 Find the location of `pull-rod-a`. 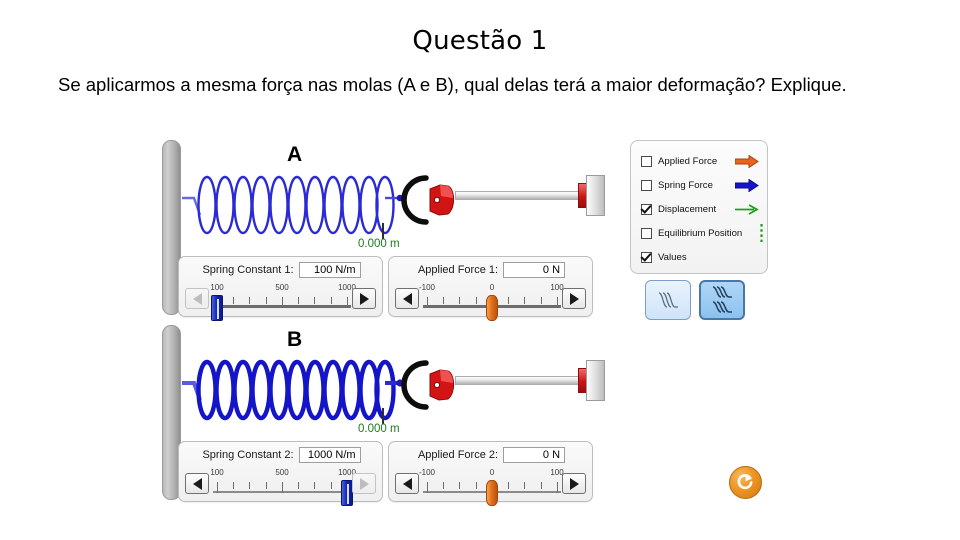

pull-rod-a is located at coordinates (517, 195).